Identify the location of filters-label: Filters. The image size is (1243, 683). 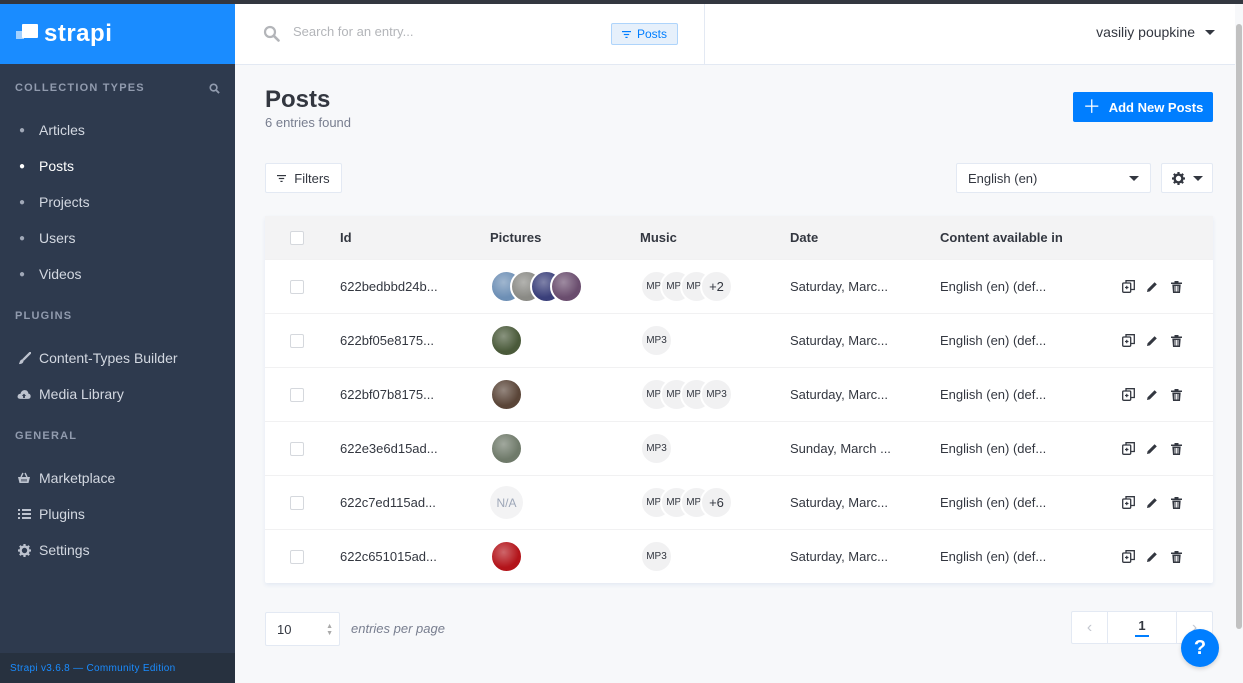
(312, 178).